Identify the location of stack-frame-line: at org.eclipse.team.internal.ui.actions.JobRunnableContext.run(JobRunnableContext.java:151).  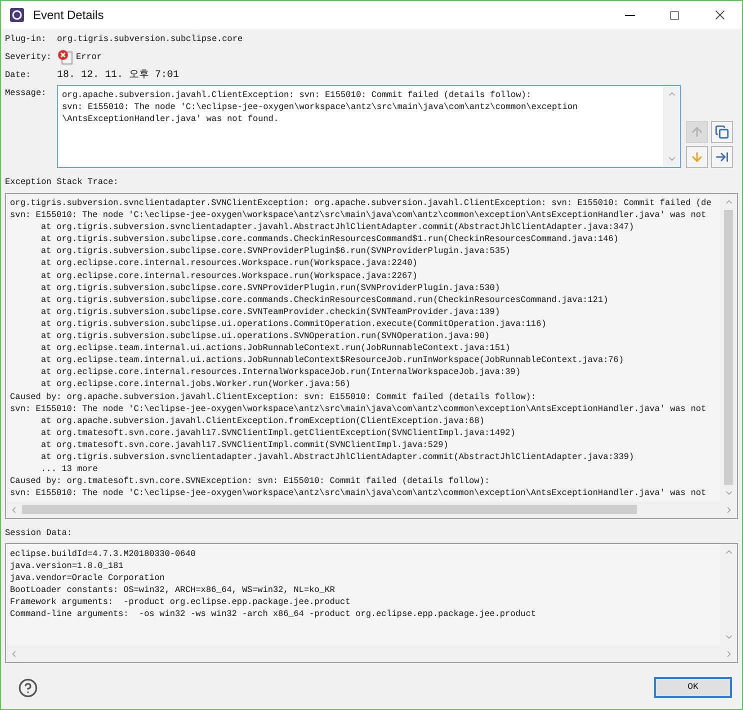
(275, 348).